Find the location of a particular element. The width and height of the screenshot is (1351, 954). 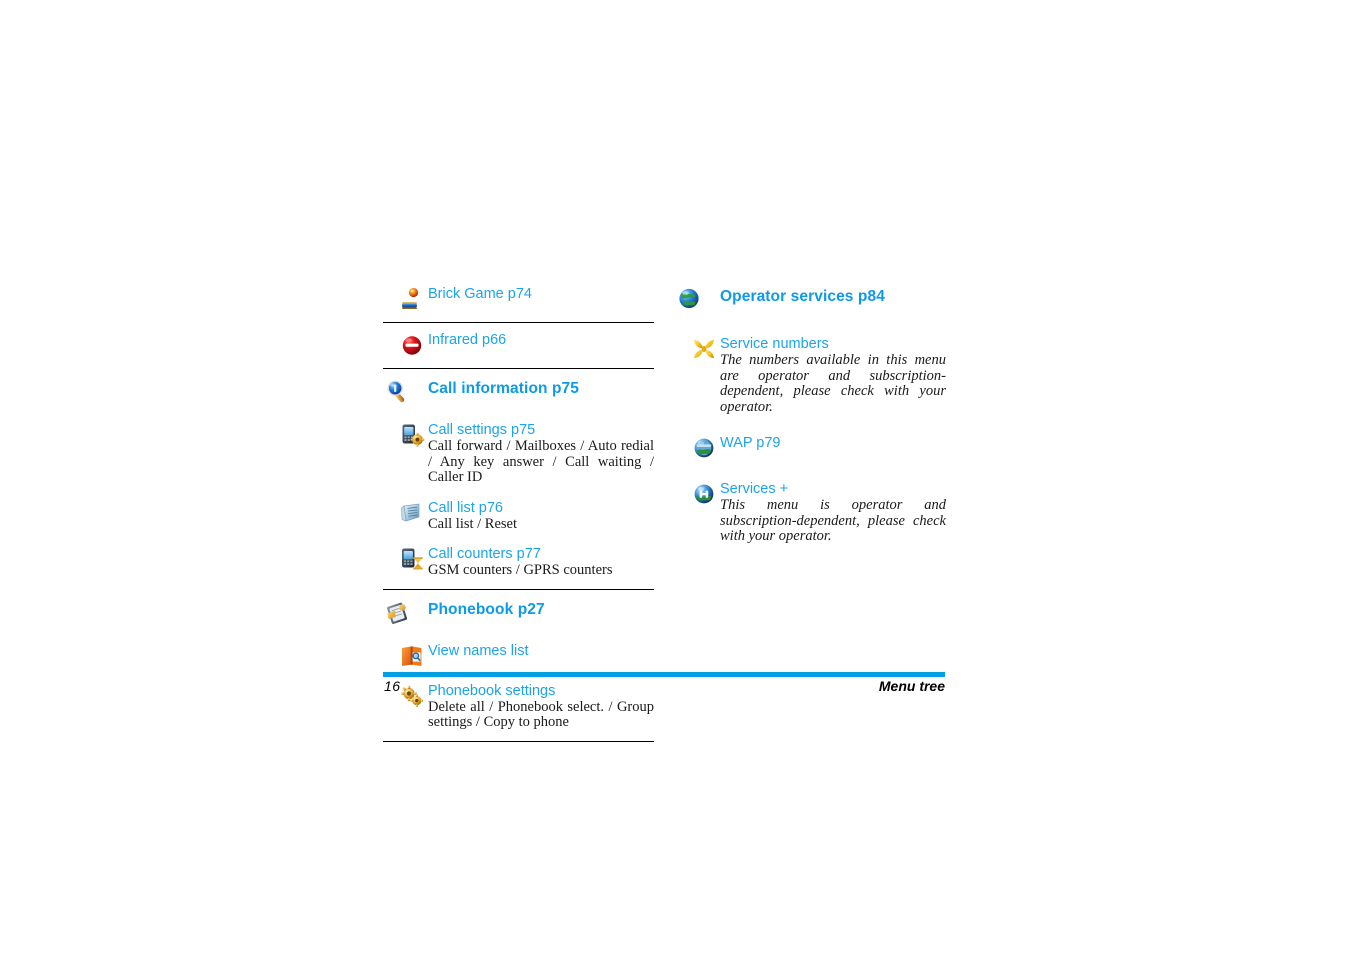

menu-entry-title: Call settings p75 is located at coordinates (541, 430).